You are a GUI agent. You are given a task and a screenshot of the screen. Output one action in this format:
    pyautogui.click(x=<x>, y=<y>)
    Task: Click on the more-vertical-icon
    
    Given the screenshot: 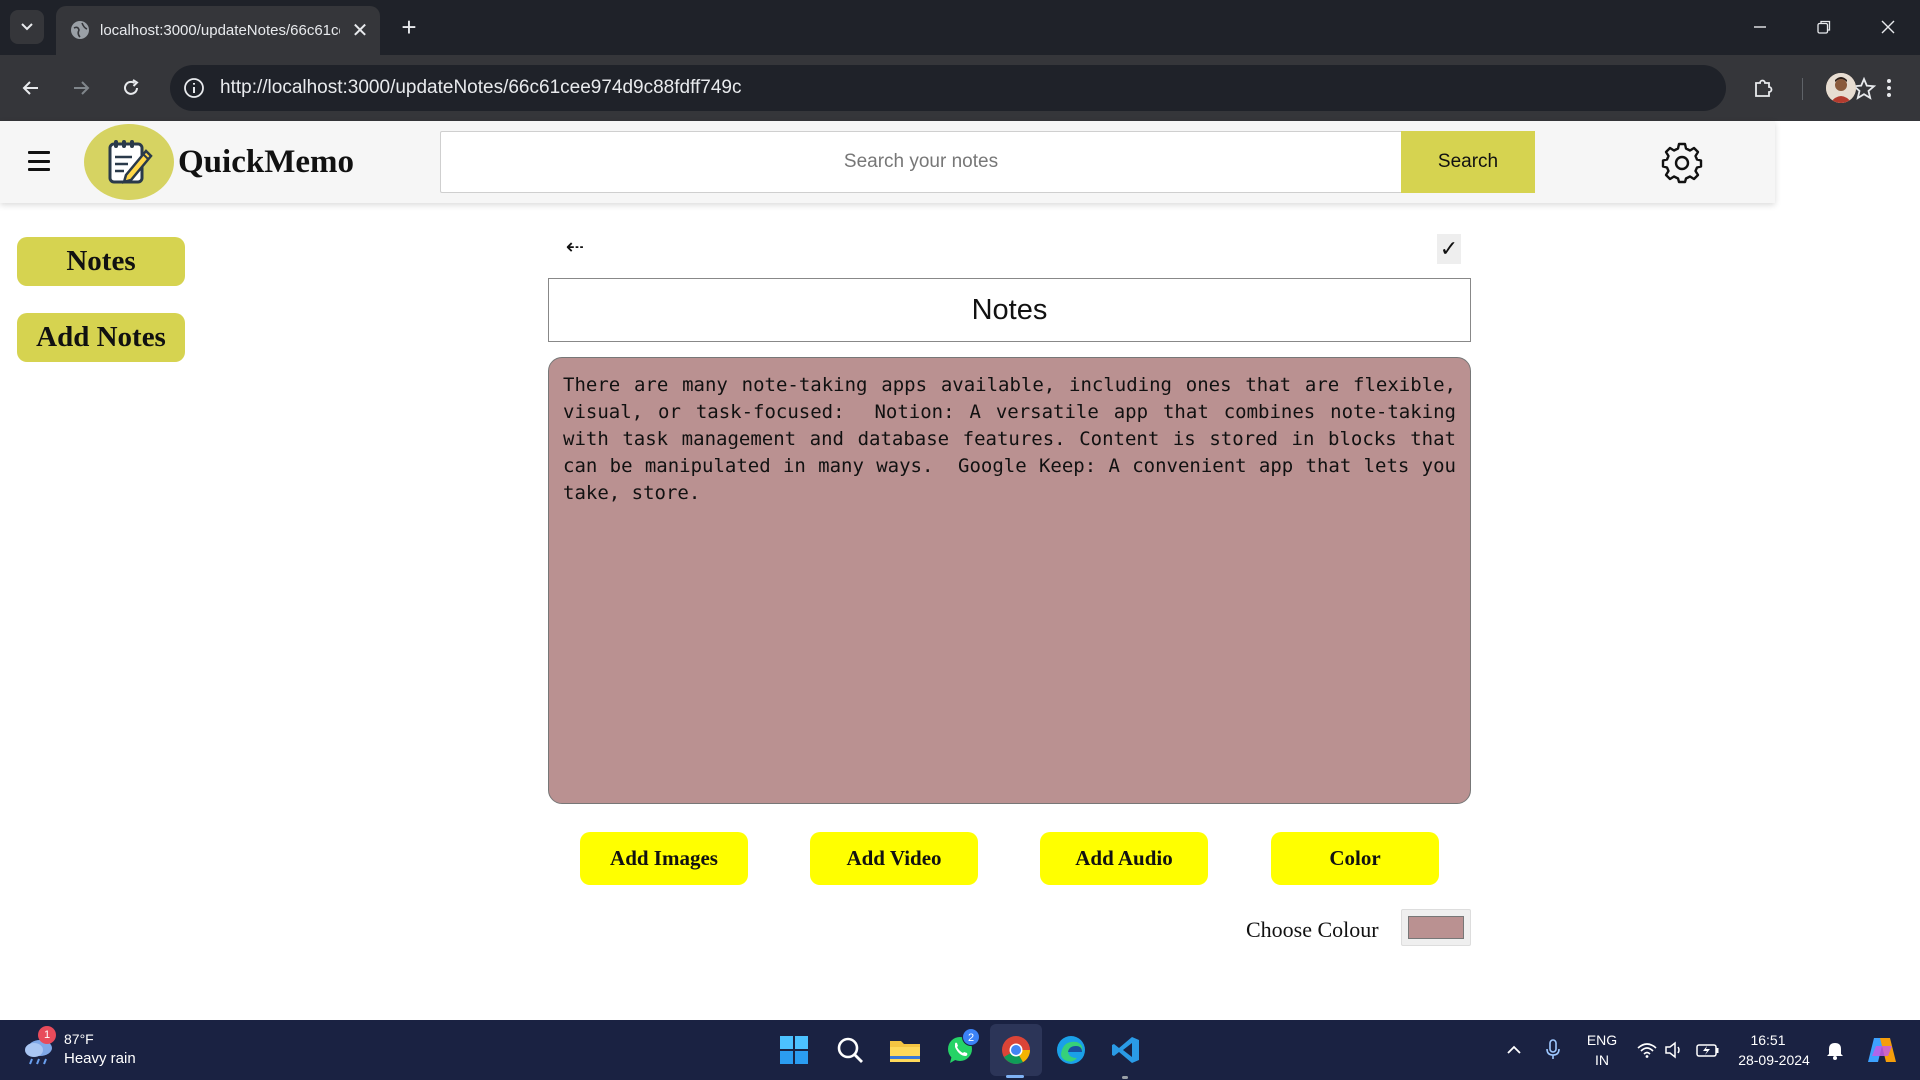 What is the action you would take?
    pyautogui.click(x=1889, y=88)
    